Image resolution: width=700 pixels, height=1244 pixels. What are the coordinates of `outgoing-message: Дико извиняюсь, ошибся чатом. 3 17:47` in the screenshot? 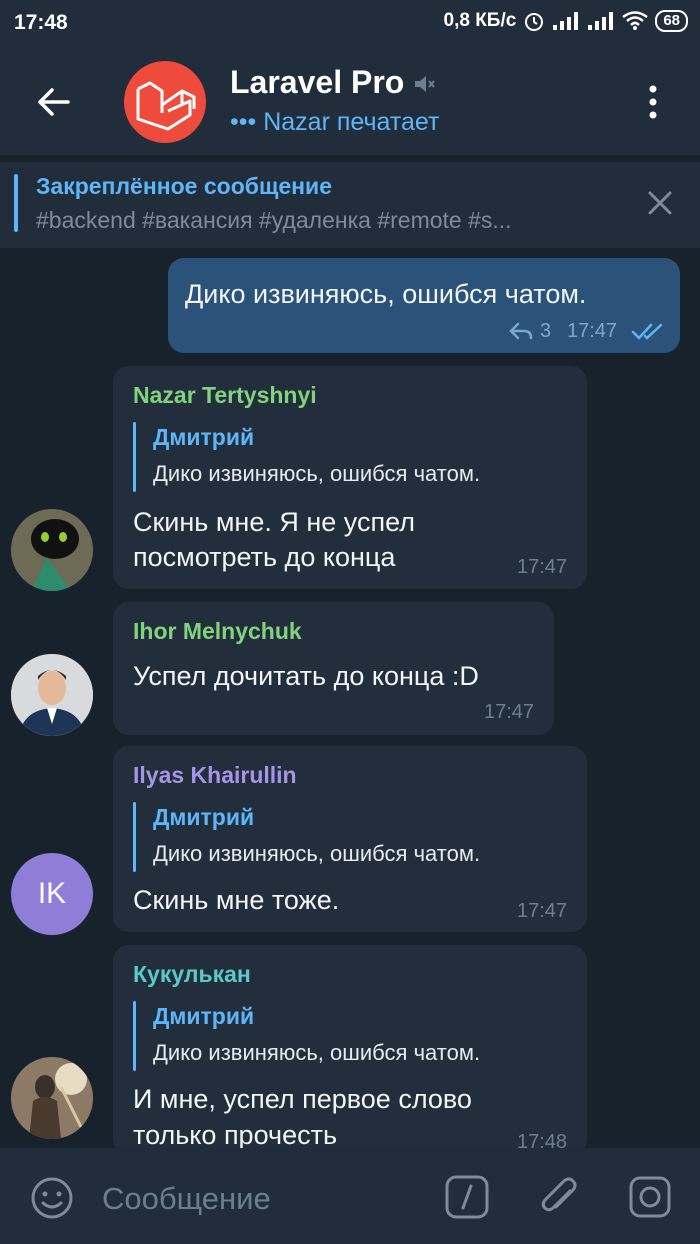 It's located at (424, 305).